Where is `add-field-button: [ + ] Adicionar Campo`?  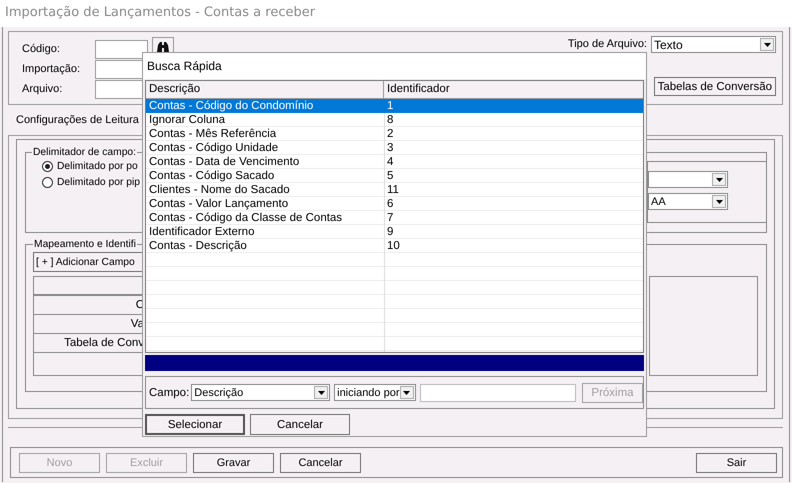
add-field-button: [ + ] Adicionar Campo is located at coordinates (88, 262).